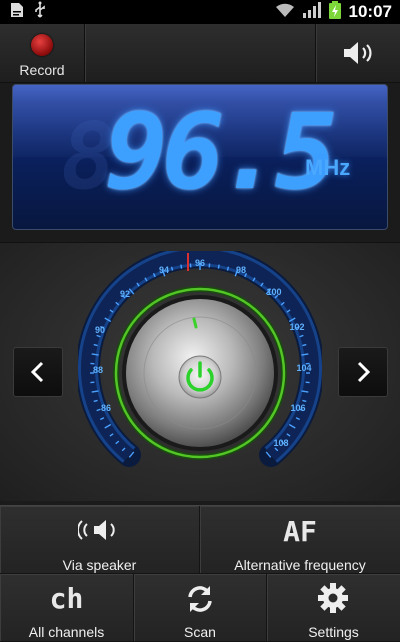 The width and height of the screenshot is (400, 642). What do you see at coordinates (200, 599) in the screenshot?
I see `refresh-icon` at bounding box center [200, 599].